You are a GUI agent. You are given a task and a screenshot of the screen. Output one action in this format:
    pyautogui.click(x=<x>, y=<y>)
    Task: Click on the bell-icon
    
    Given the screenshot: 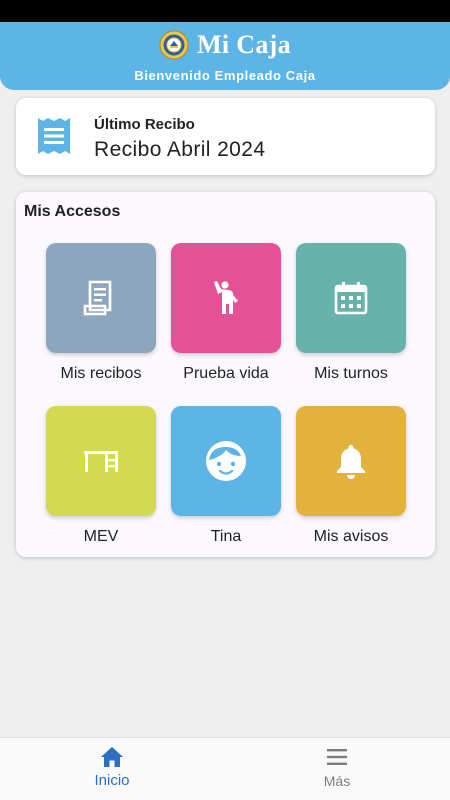 What is the action you would take?
    pyautogui.click(x=351, y=462)
    